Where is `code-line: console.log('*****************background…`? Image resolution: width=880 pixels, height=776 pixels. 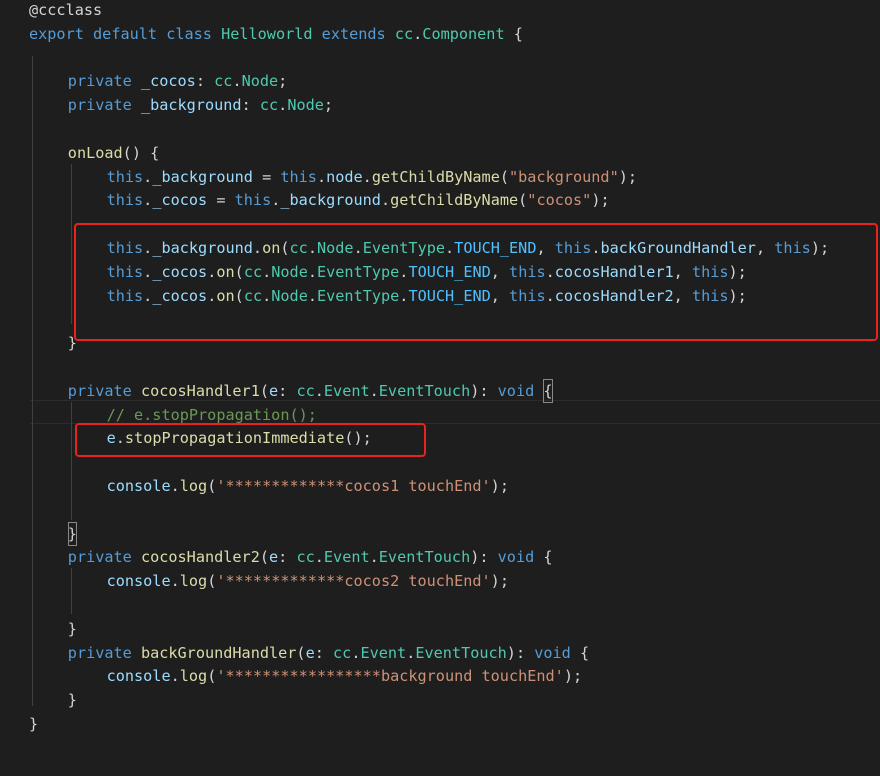 code-line: console.log('*****************background… is located at coordinates (440, 676).